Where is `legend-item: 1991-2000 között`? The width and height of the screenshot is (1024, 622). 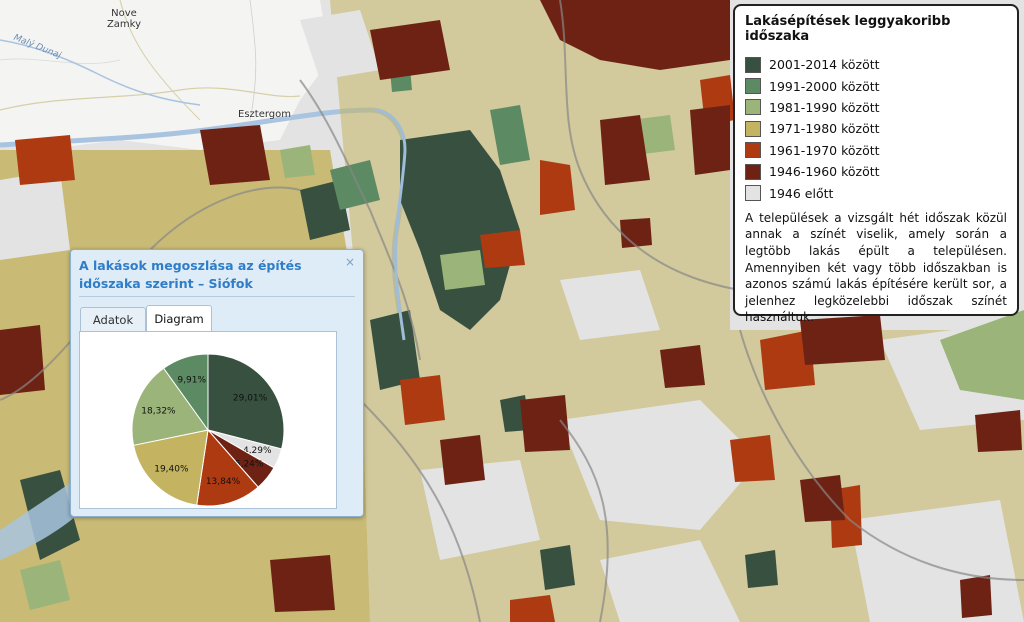
legend-item: 1991-2000 között is located at coordinates (876, 85).